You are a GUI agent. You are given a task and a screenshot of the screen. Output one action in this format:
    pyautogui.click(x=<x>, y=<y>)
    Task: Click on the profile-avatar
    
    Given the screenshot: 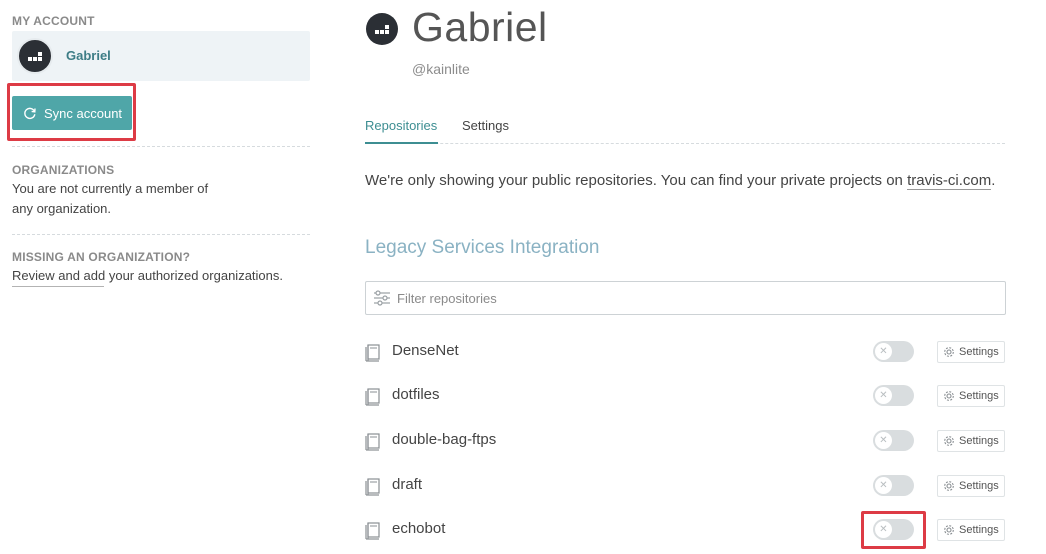 What is the action you would take?
    pyautogui.click(x=382, y=29)
    